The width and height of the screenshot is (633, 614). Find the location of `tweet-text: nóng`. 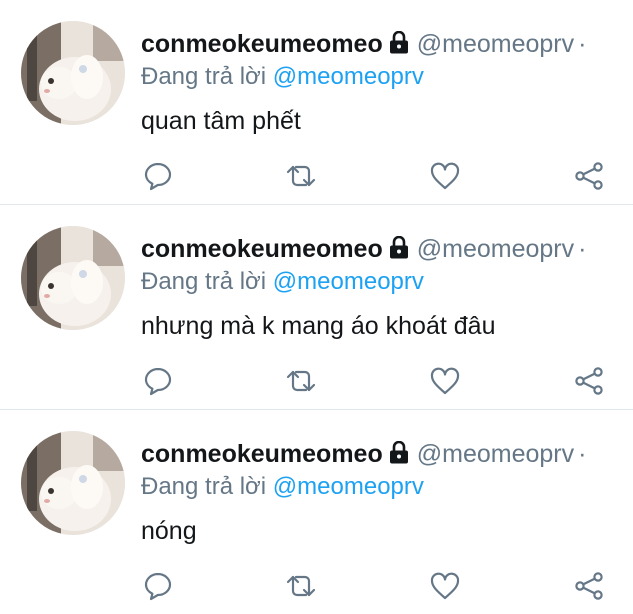

tweet-text: nóng is located at coordinates (169, 531).